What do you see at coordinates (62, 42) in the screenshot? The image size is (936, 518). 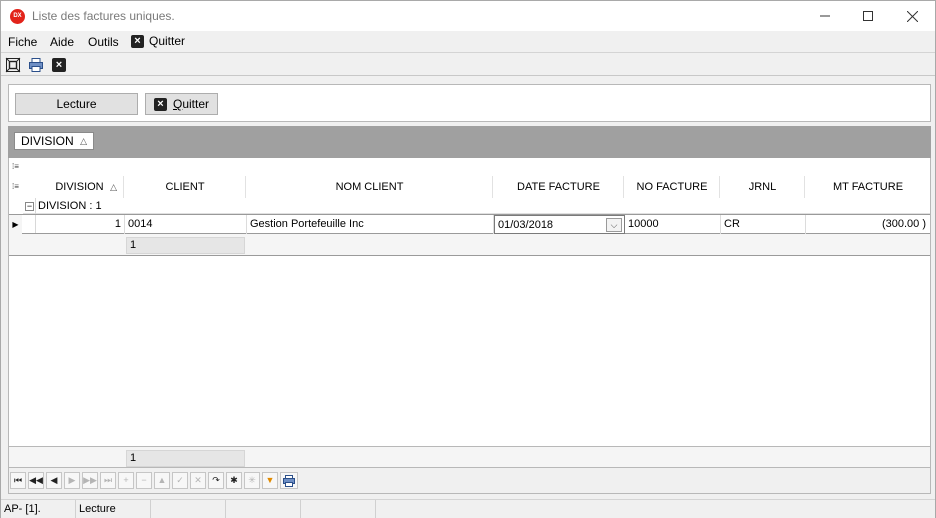 I see `menu-aide: Aide` at bounding box center [62, 42].